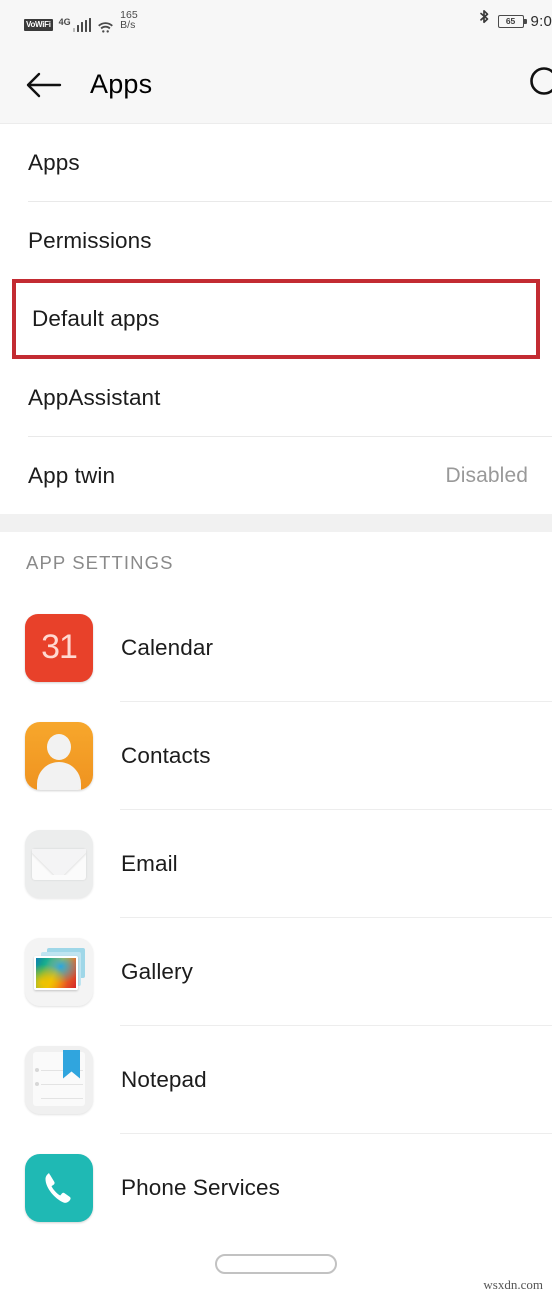 This screenshot has height=1300, width=552. I want to click on calendar-icon: 31, so click(59, 647).